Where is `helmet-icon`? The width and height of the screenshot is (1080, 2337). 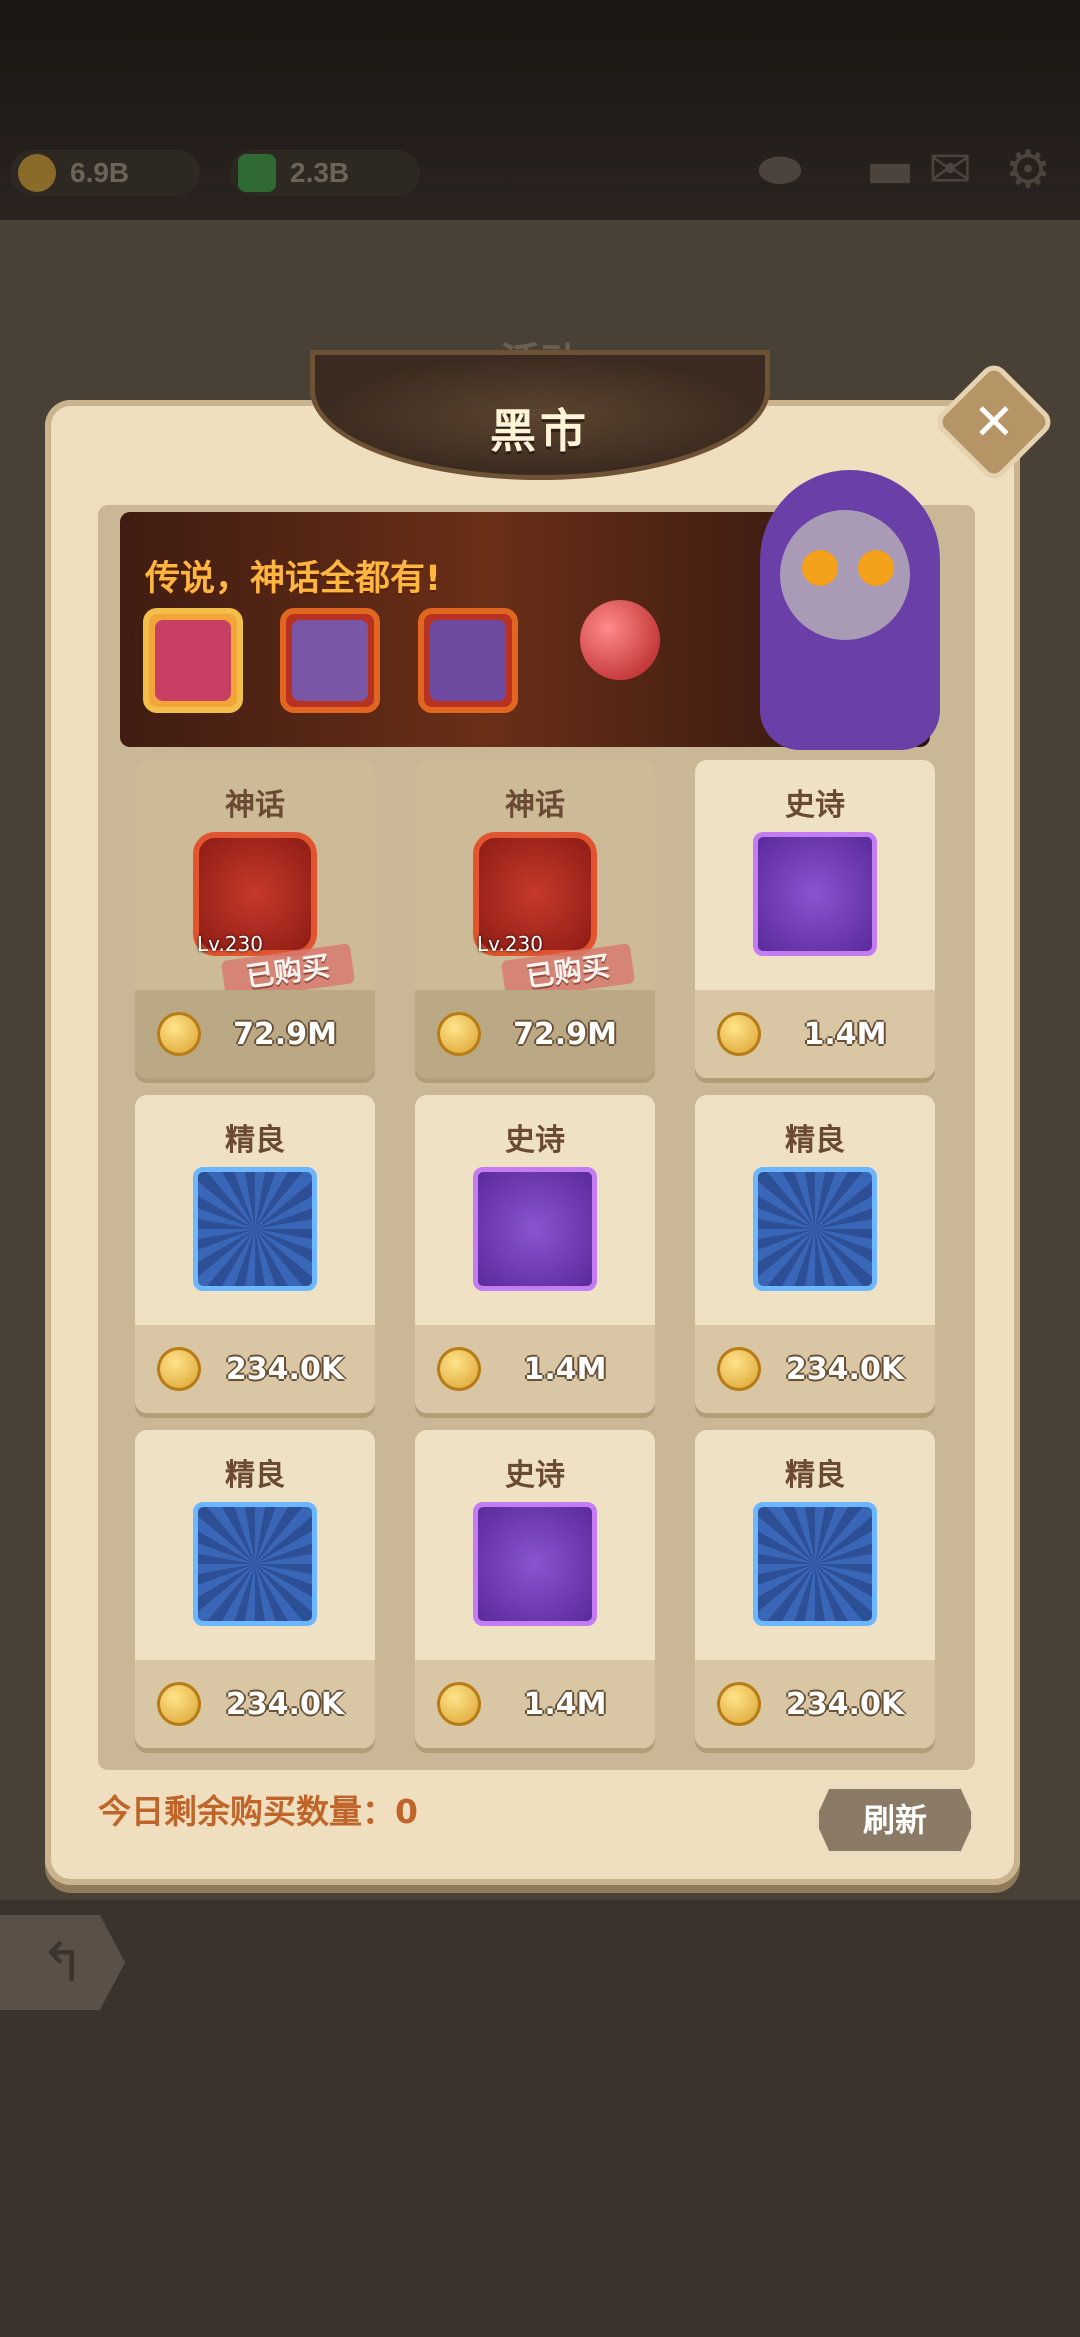 helmet-icon is located at coordinates (535, 1229).